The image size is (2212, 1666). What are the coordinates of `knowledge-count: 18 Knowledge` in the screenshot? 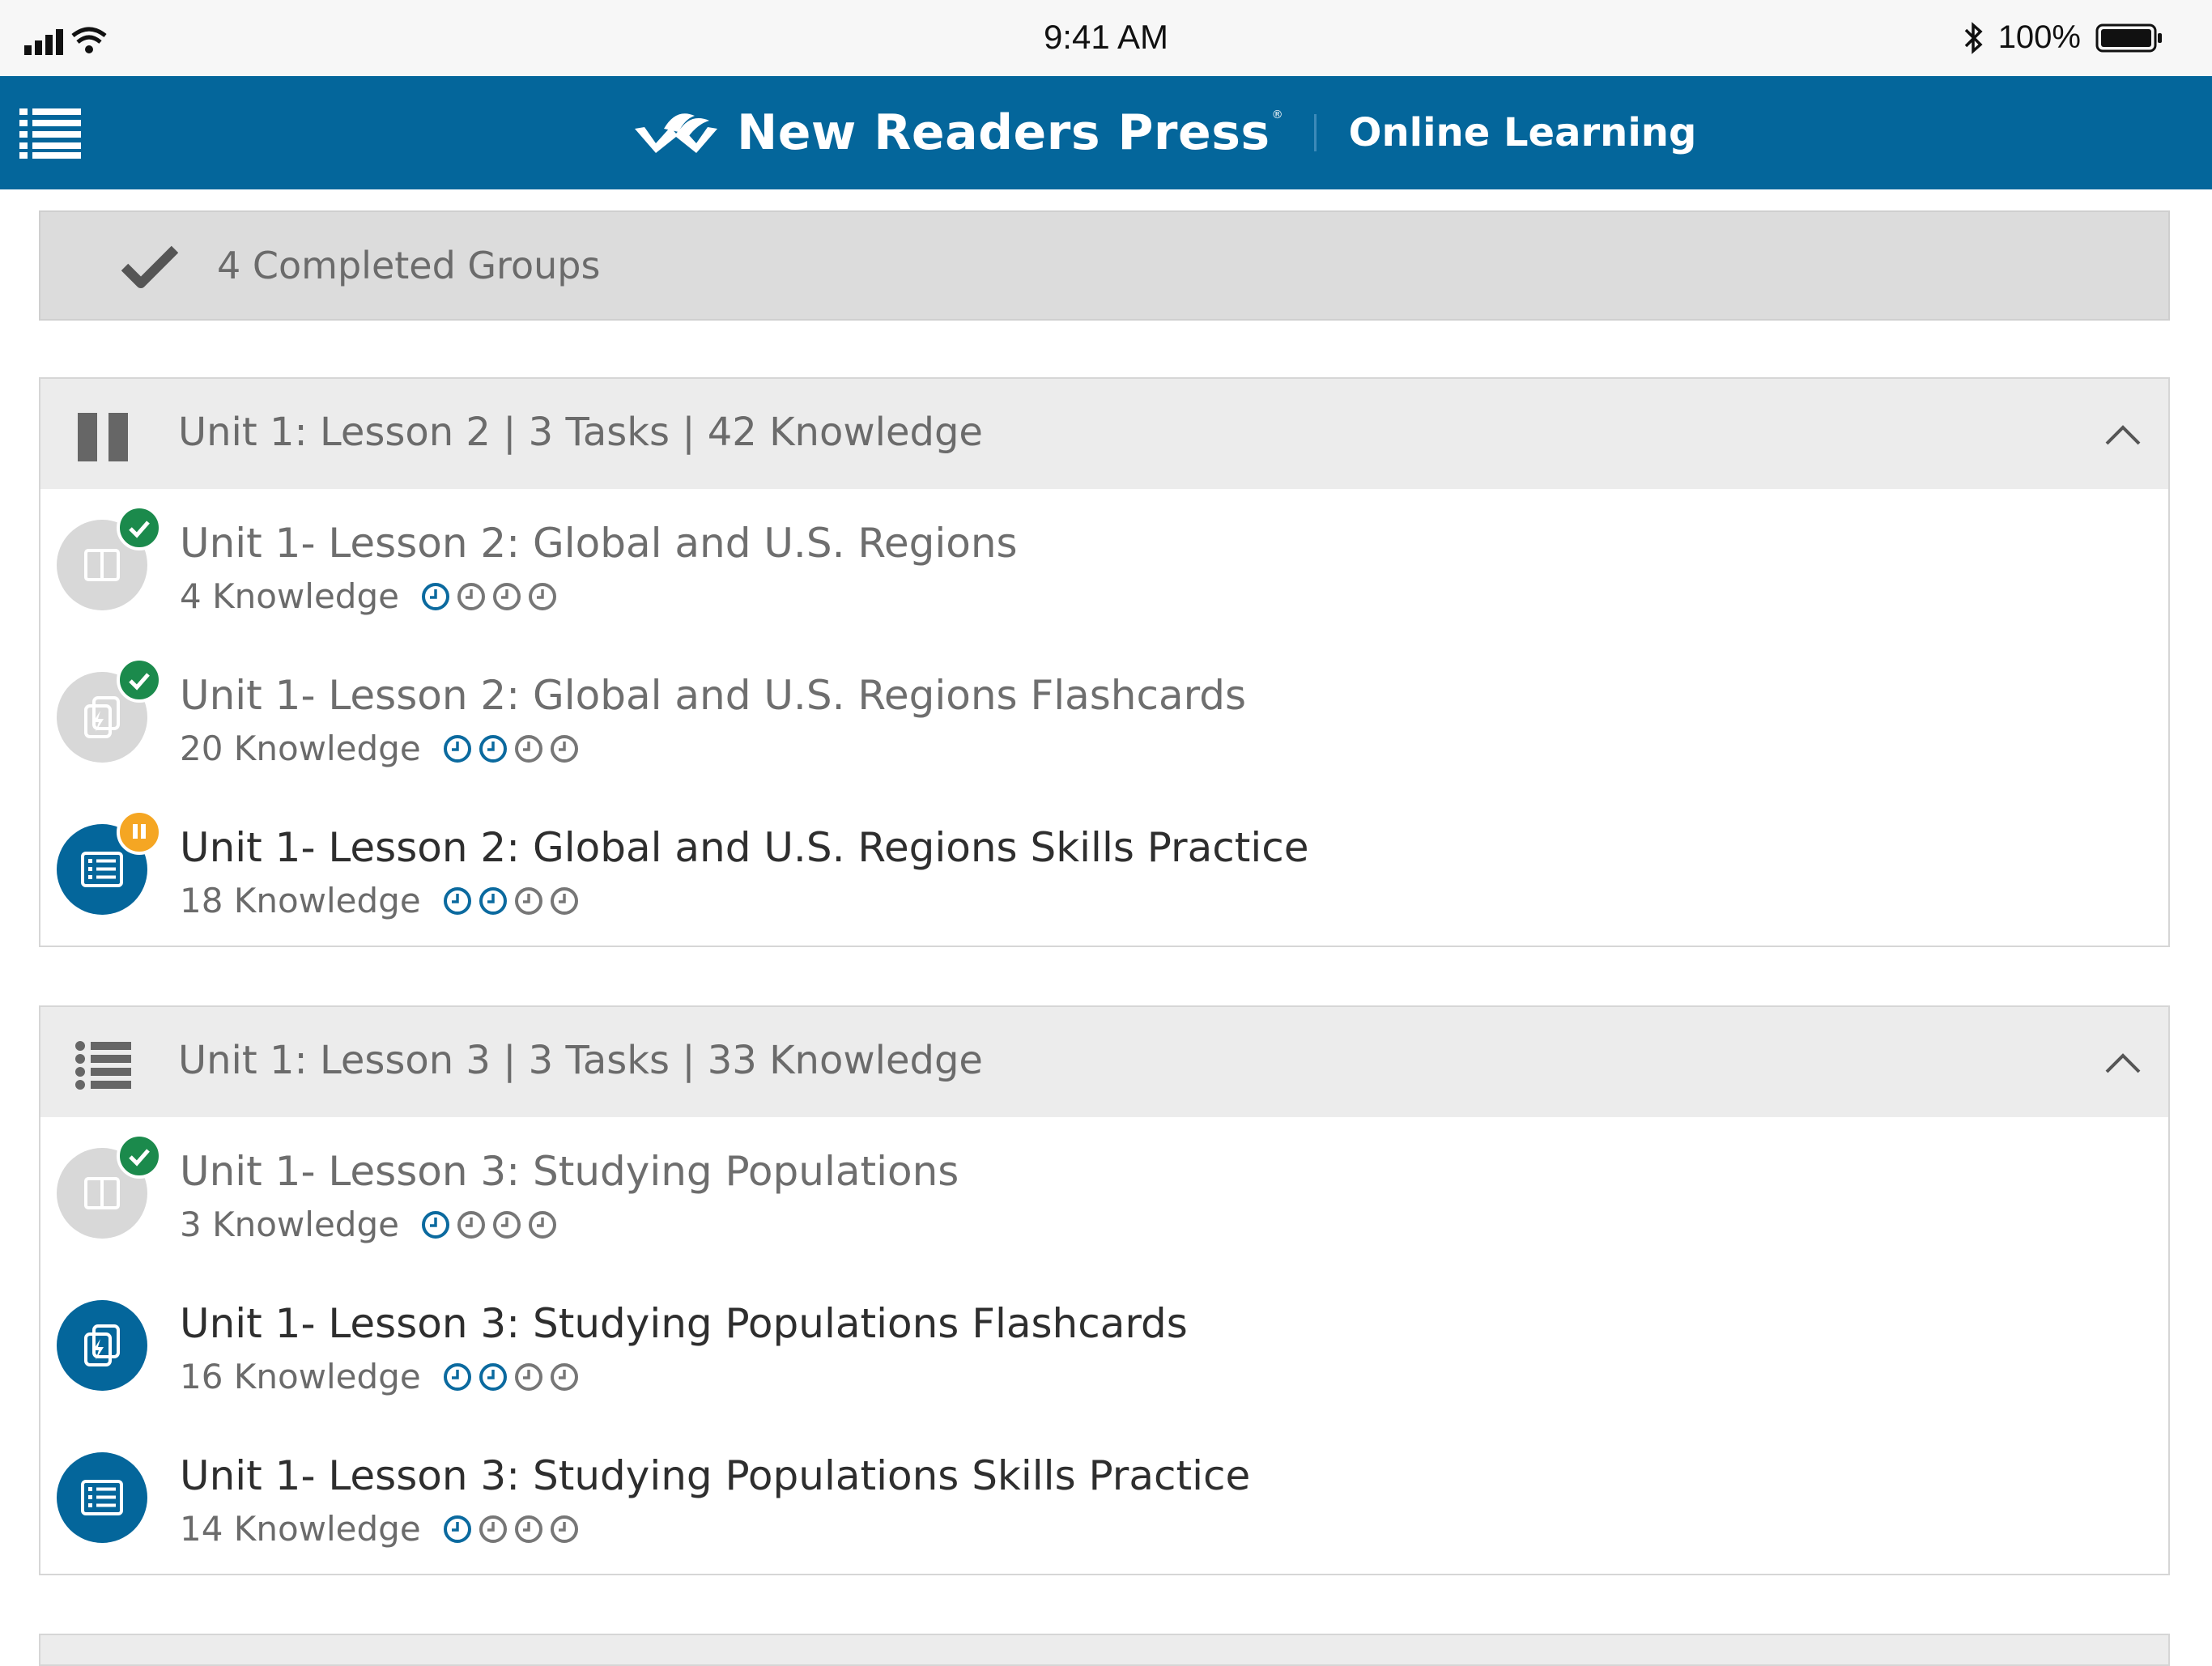 It's located at (301, 901).